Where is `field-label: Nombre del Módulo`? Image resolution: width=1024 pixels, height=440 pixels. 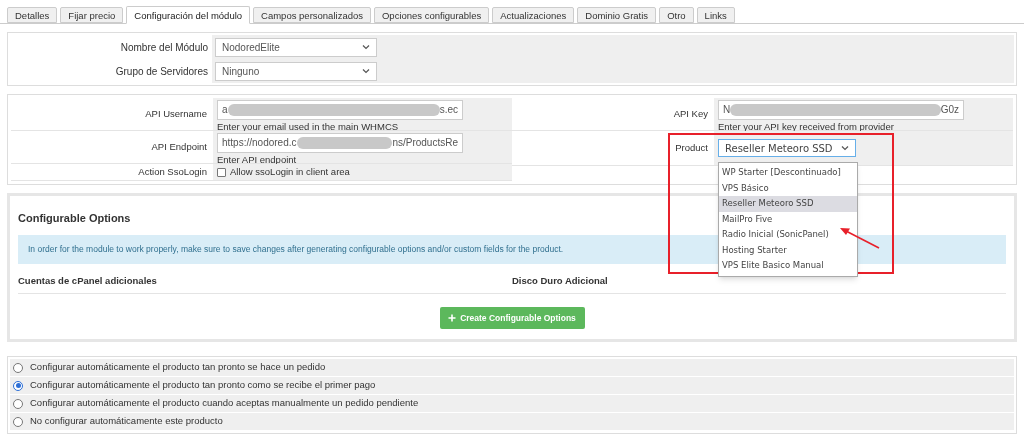
field-label: Nombre del Módulo is located at coordinates (164, 47).